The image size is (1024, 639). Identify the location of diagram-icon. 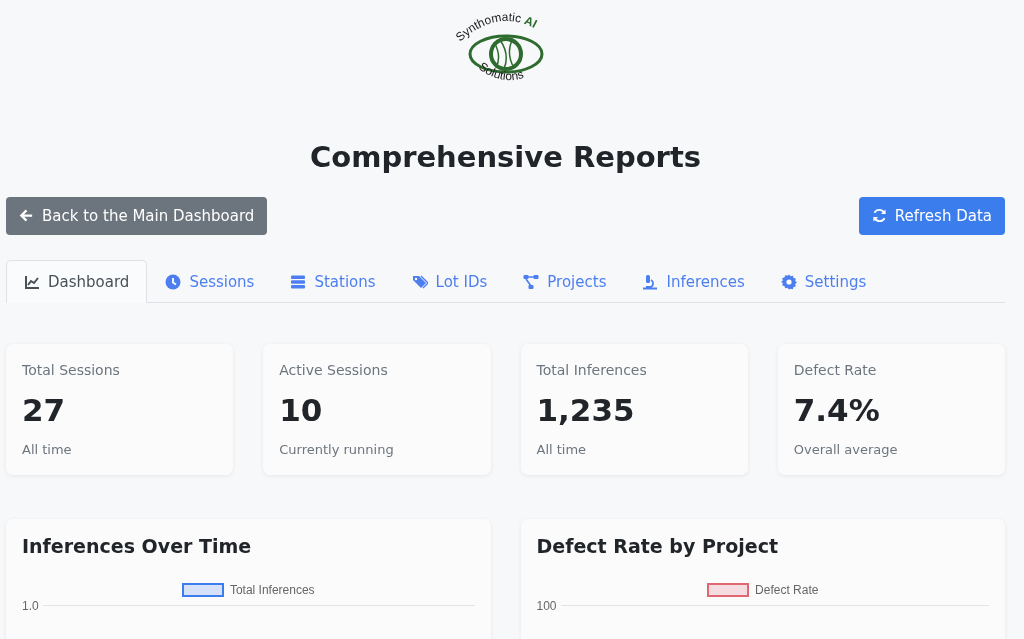
(531, 281).